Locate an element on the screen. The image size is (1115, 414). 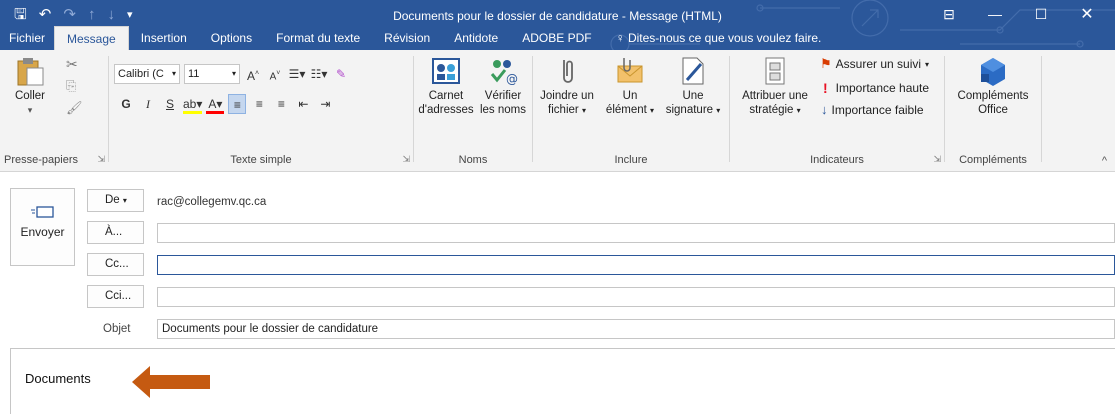
signature-label-1: Une is located at coordinates (693, 96).